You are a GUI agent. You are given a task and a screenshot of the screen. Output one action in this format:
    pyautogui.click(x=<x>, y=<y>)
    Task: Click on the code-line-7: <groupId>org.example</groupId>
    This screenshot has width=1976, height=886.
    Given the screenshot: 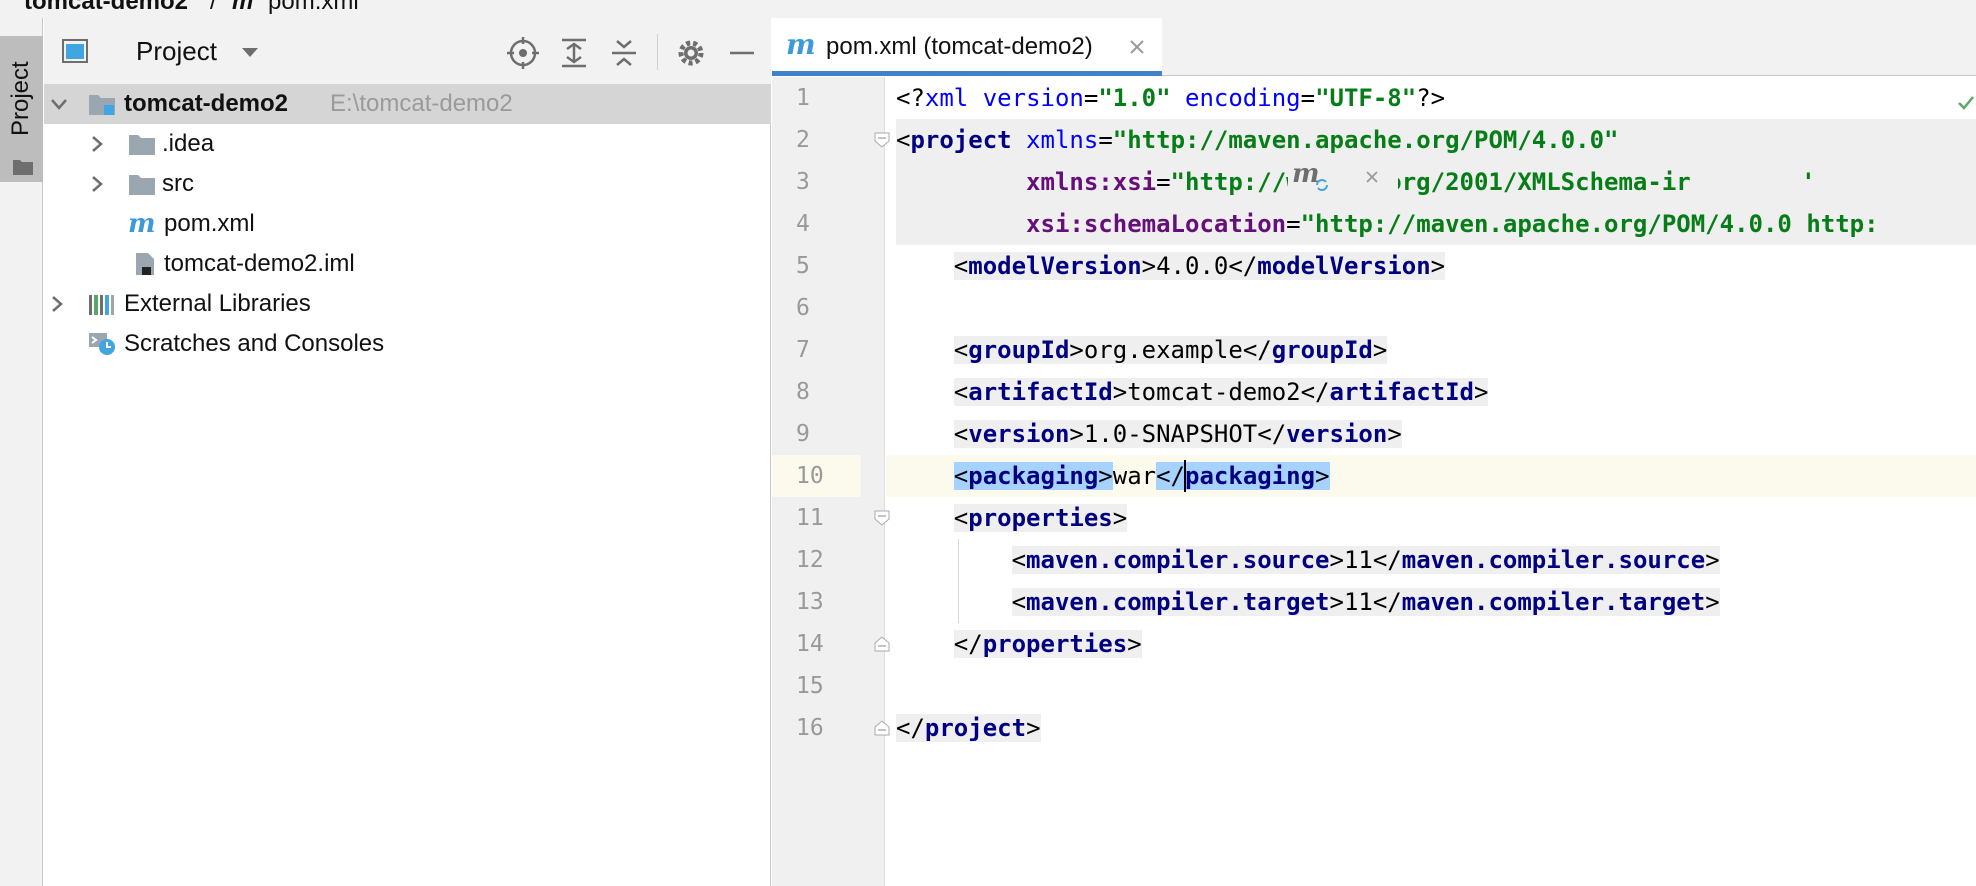 What is the action you would take?
    pyautogui.click(x=1142, y=350)
    